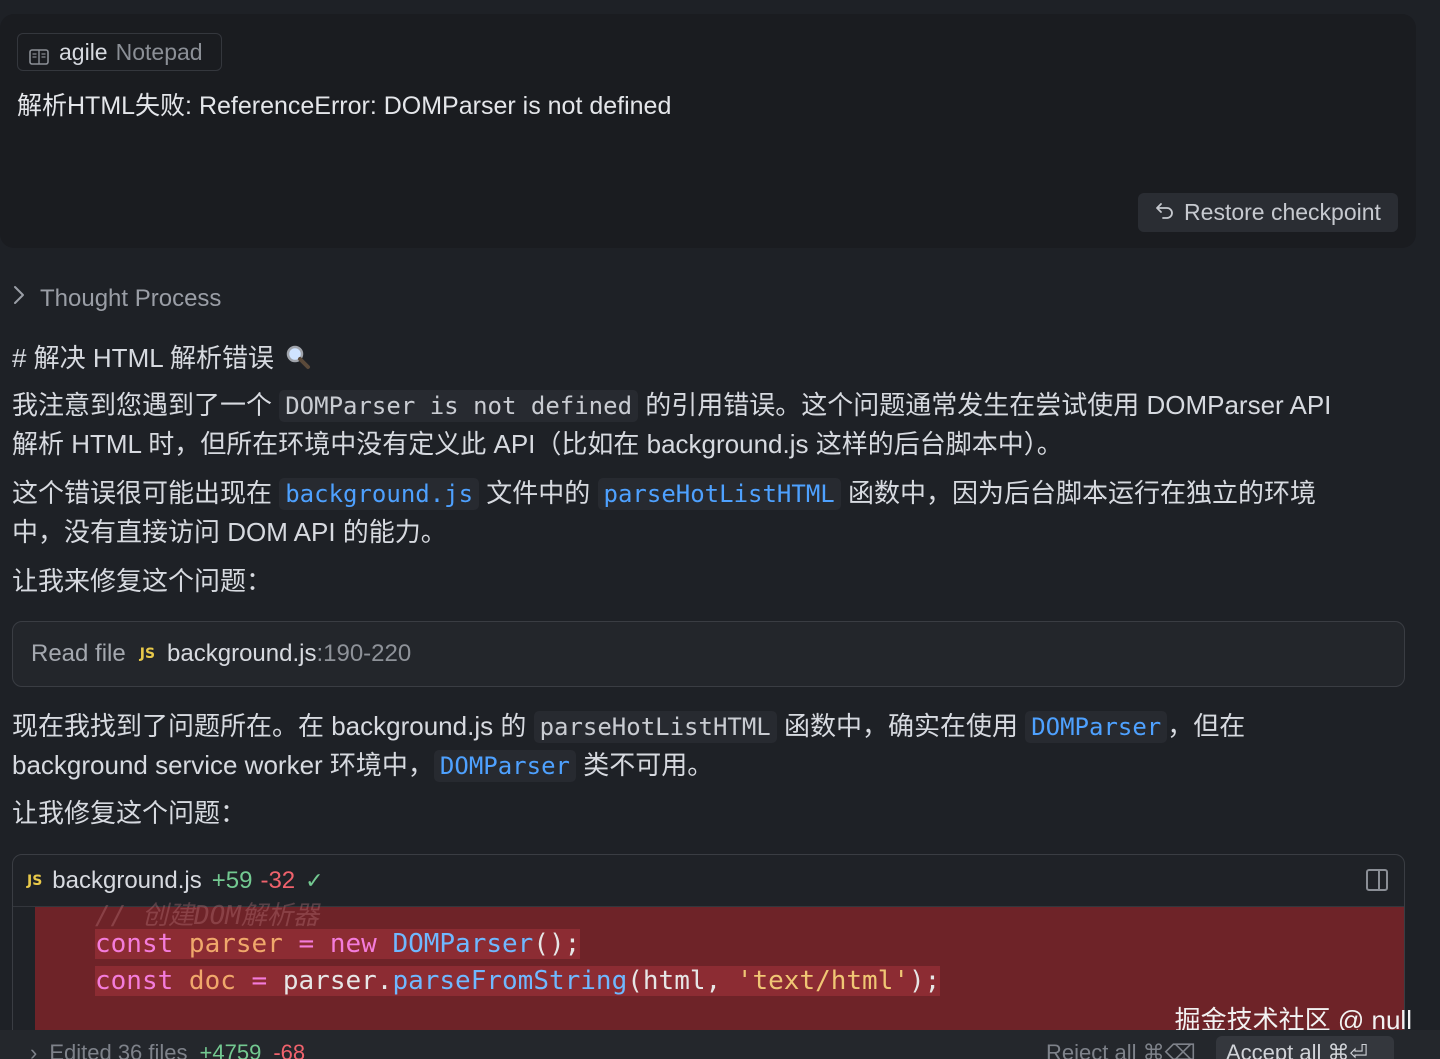 The image size is (1440, 1059). What do you see at coordinates (384, 981) in the screenshot?
I see `code-token: .` at bounding box center [384, 981].